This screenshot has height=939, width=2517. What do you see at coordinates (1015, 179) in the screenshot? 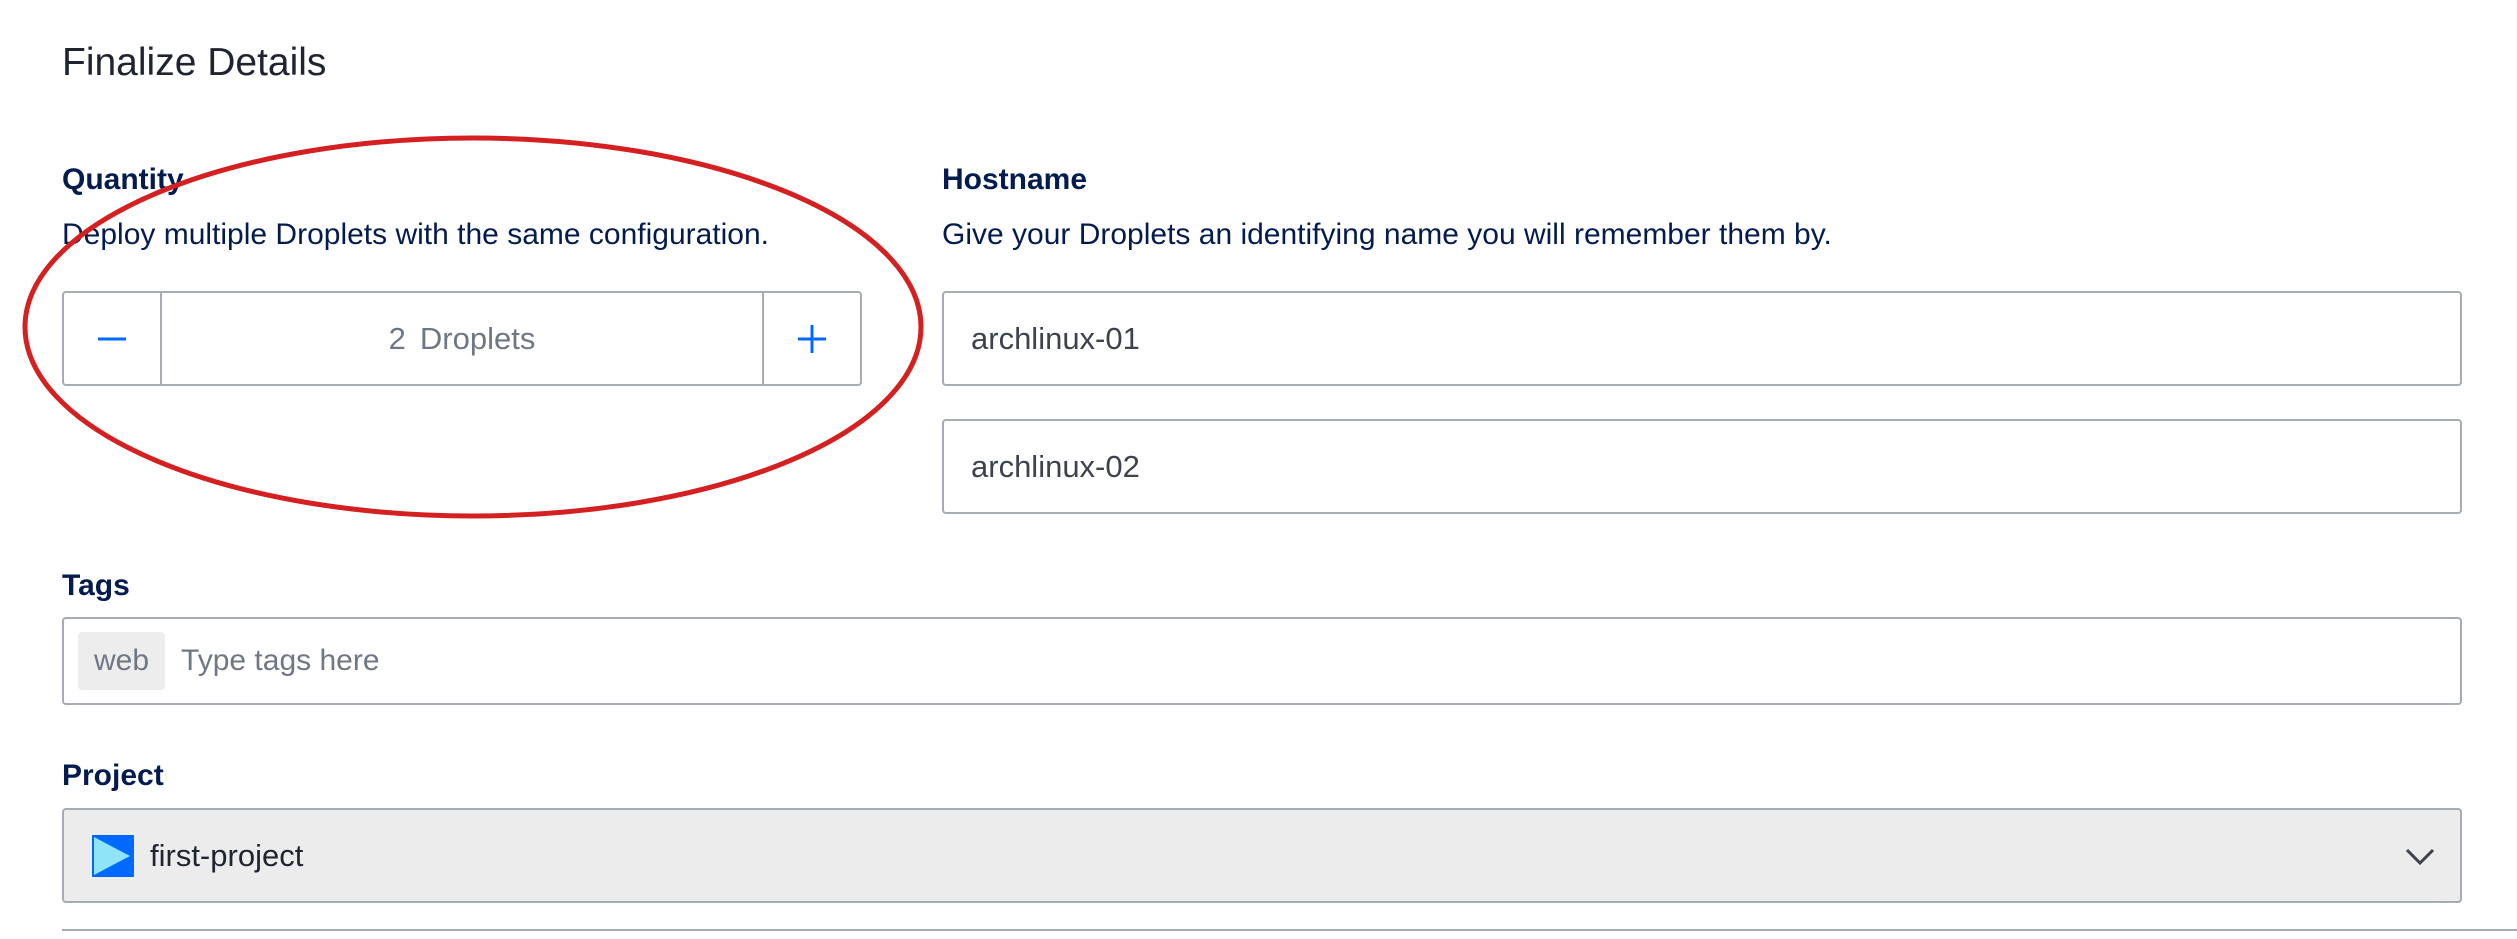
I see `hostname-label: Hostname` at bounding box center [1015, 179].